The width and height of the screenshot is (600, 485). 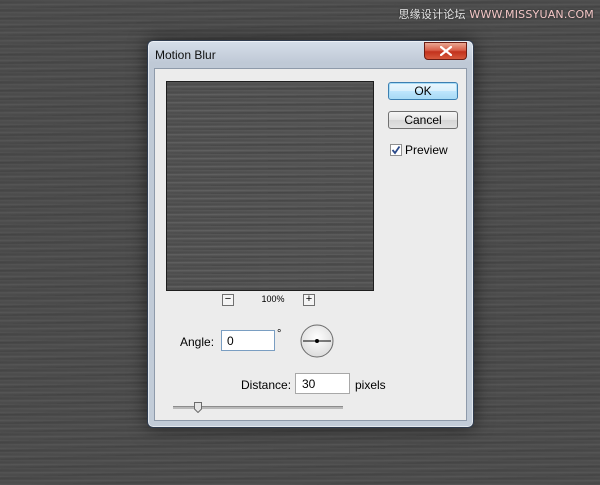 I want to click on angle-dial-icon, so click(x=317, y=341).